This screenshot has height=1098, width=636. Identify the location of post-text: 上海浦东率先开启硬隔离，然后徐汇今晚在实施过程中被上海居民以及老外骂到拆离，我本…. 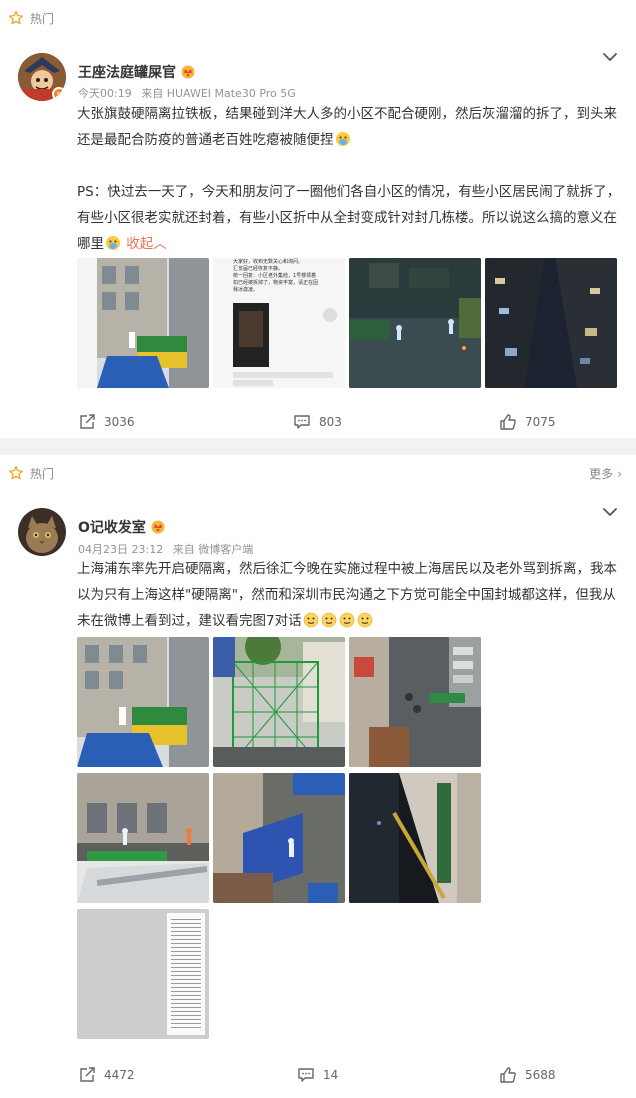
(349, 595).